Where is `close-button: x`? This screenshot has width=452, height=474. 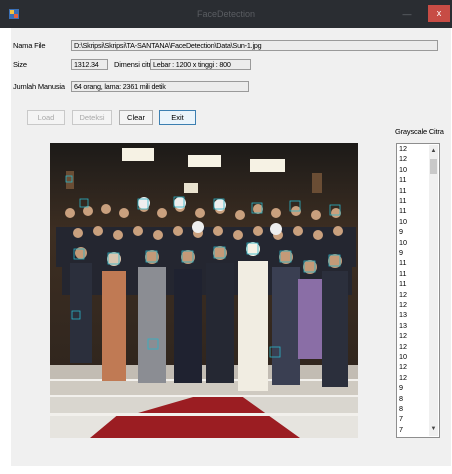
close-button: x is located at coordinates (439, 13).